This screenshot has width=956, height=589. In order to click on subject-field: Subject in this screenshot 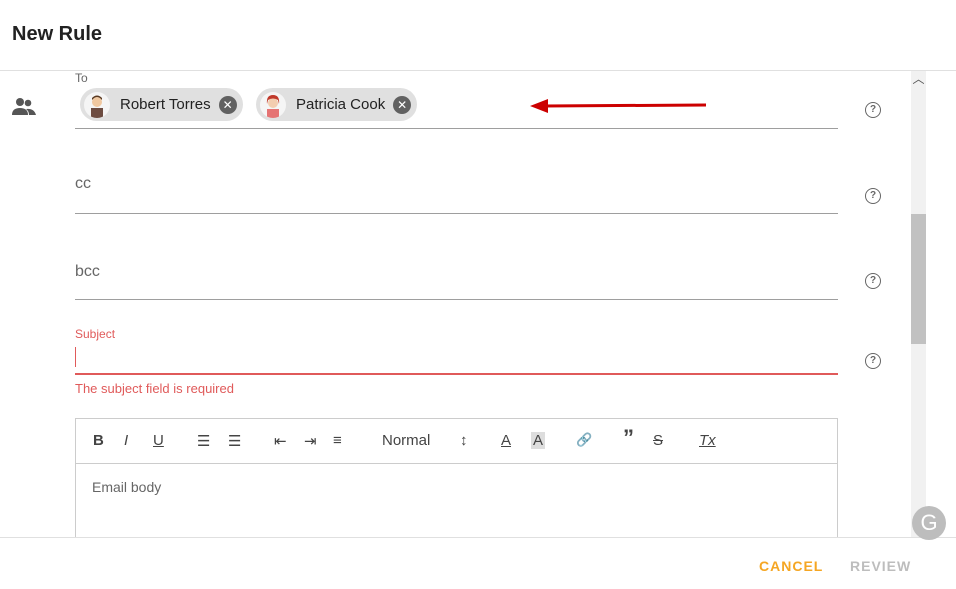, I will do `click(456, 351)`.